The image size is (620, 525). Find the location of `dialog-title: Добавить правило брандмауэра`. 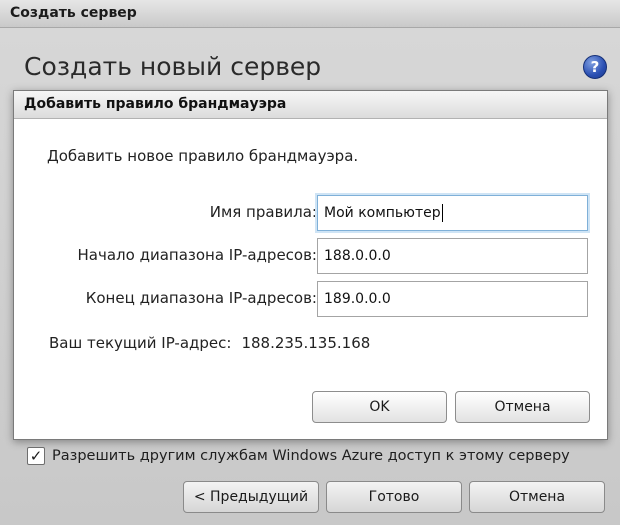

dialog-title: Добавить правило брандмауэра is located at coordinates (155, 104).